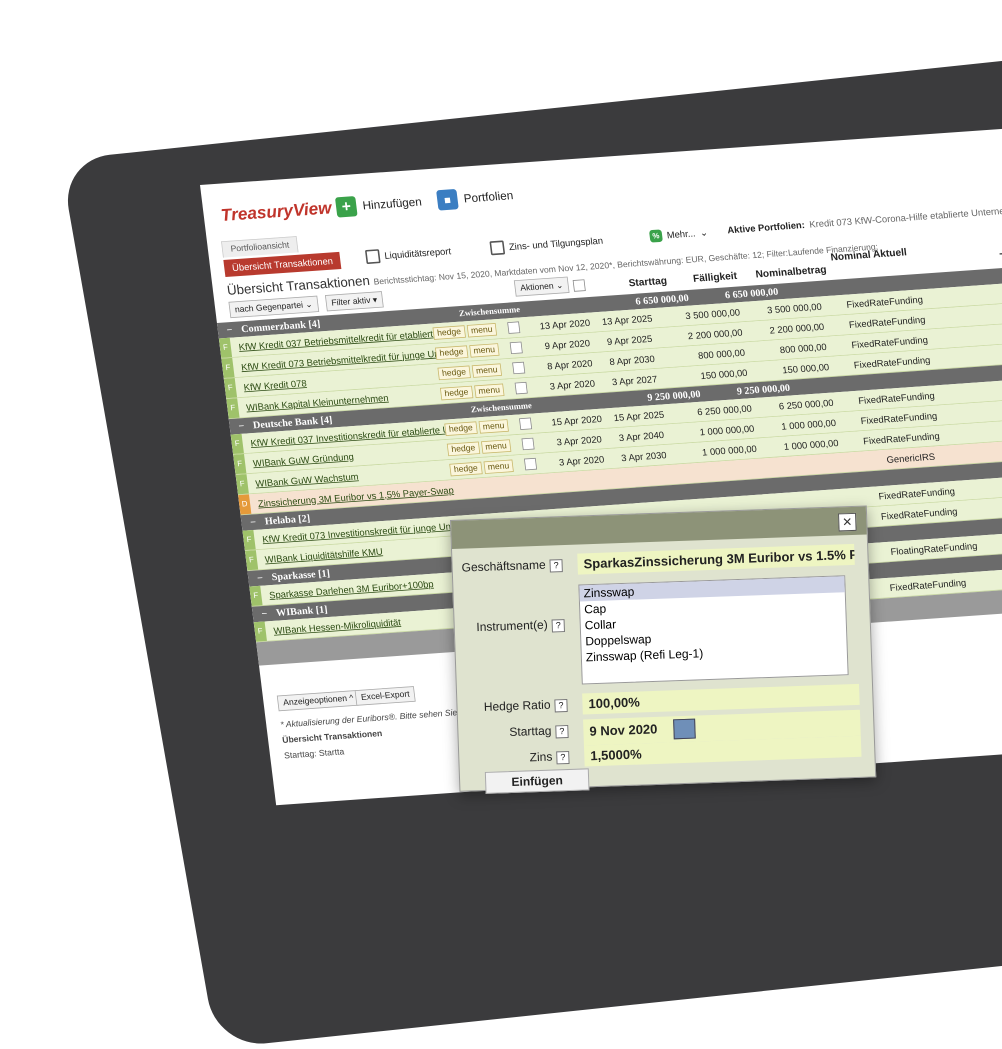  I want to click on display-options-button: Anzeigeoptionen ^, so click(318, 701).